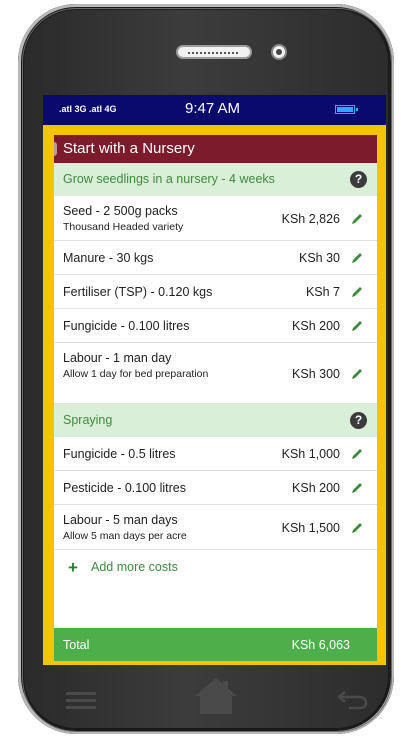 This screenshot has height=740, width=413. Describe the element at coordinates (310, 219) in the screenshot. I see `cost-price: KSh 2,826` at that location.